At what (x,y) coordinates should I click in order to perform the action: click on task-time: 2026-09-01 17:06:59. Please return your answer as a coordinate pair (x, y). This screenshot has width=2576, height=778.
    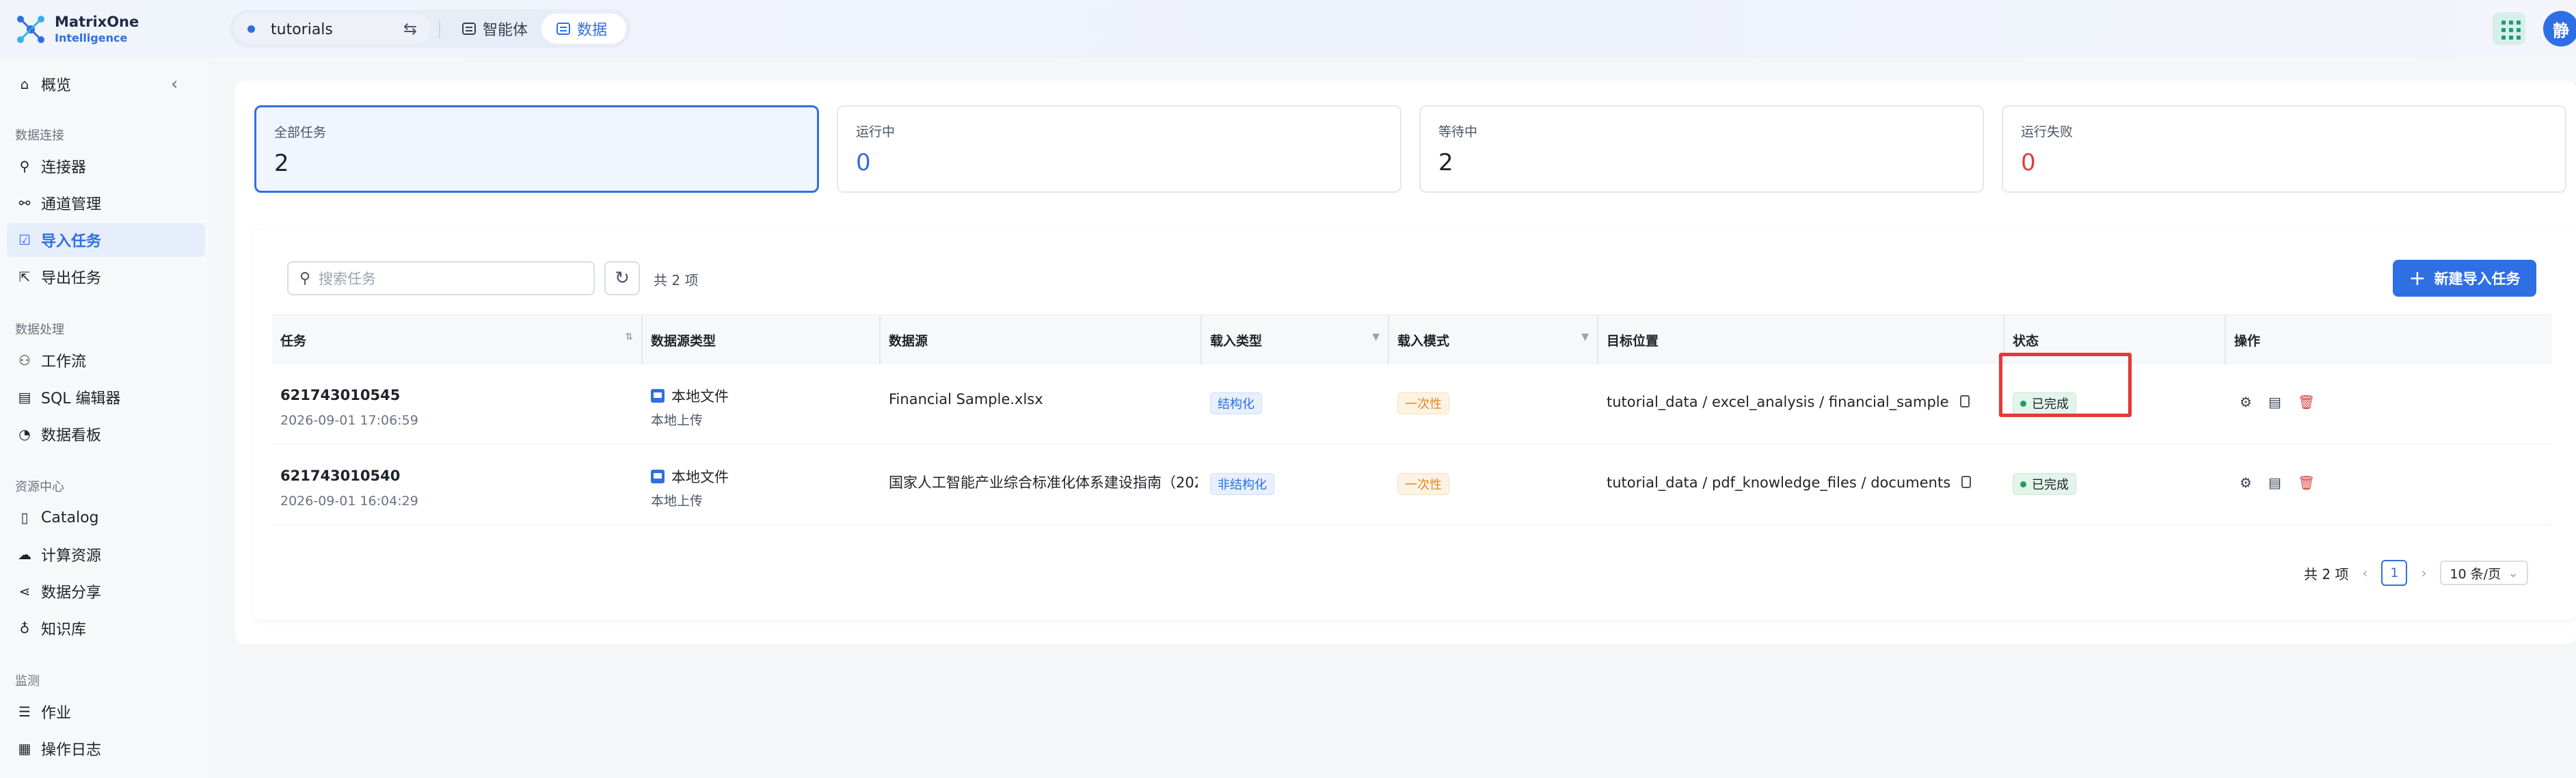
    Looking at the image, I should click on (349, 420).